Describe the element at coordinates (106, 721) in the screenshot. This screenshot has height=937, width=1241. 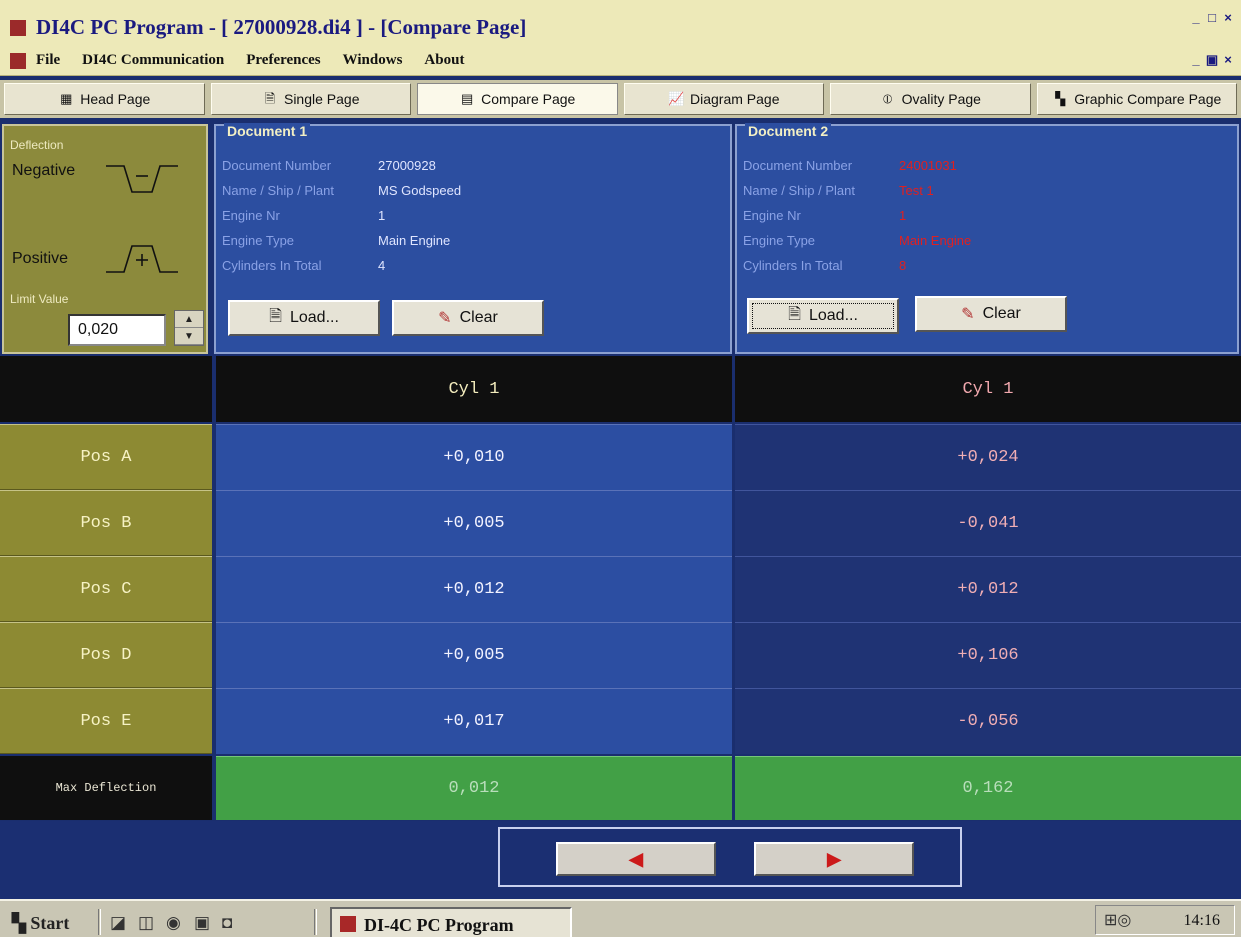
I see `row-label-pos-e: Pos E` at that location.